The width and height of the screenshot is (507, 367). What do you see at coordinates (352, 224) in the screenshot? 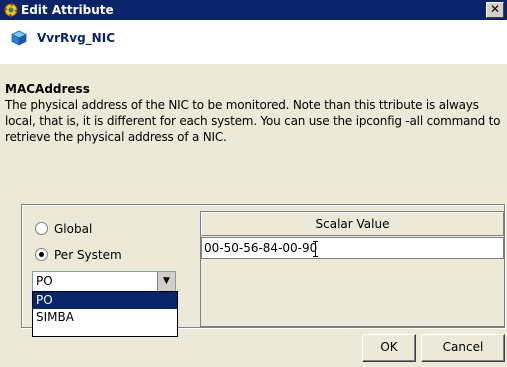
I see `grid-column-header: Scalar Value` at bounding box center [352, 224].